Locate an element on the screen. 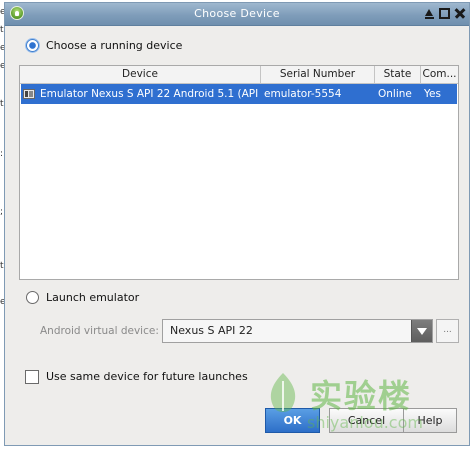 The width and height of the screenshot is (474, 451). launch-emulator-label: Launch emulator is located at coordinates (92, 297).